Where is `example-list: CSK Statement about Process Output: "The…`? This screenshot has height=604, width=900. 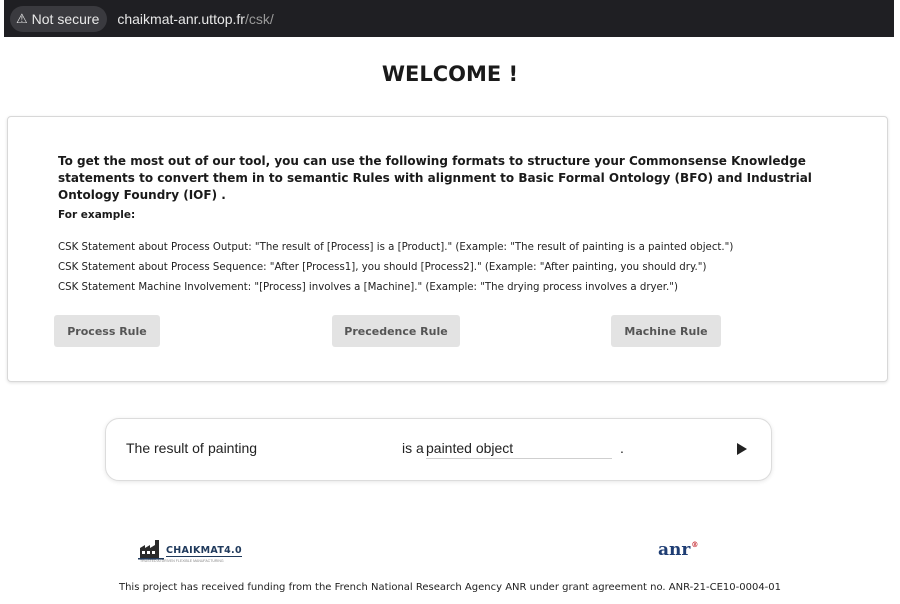
example-list: CSK Statement about Process Output: "The… is located at coordinates (458, 268).